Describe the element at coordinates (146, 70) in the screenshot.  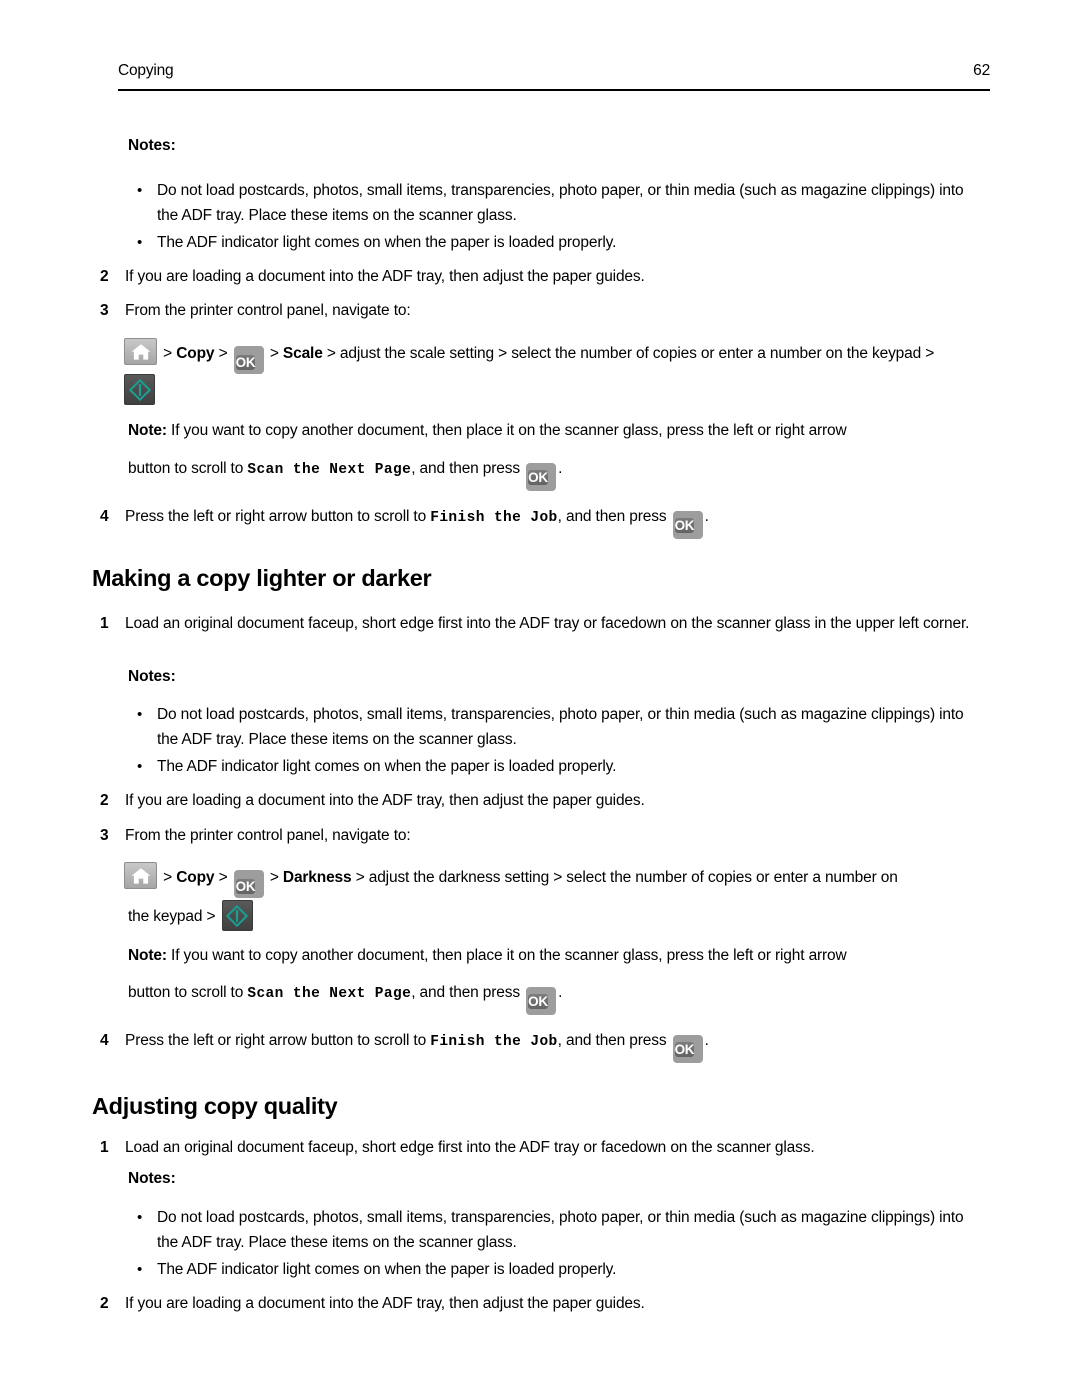
I see `header-section-title: Copying` at that location.